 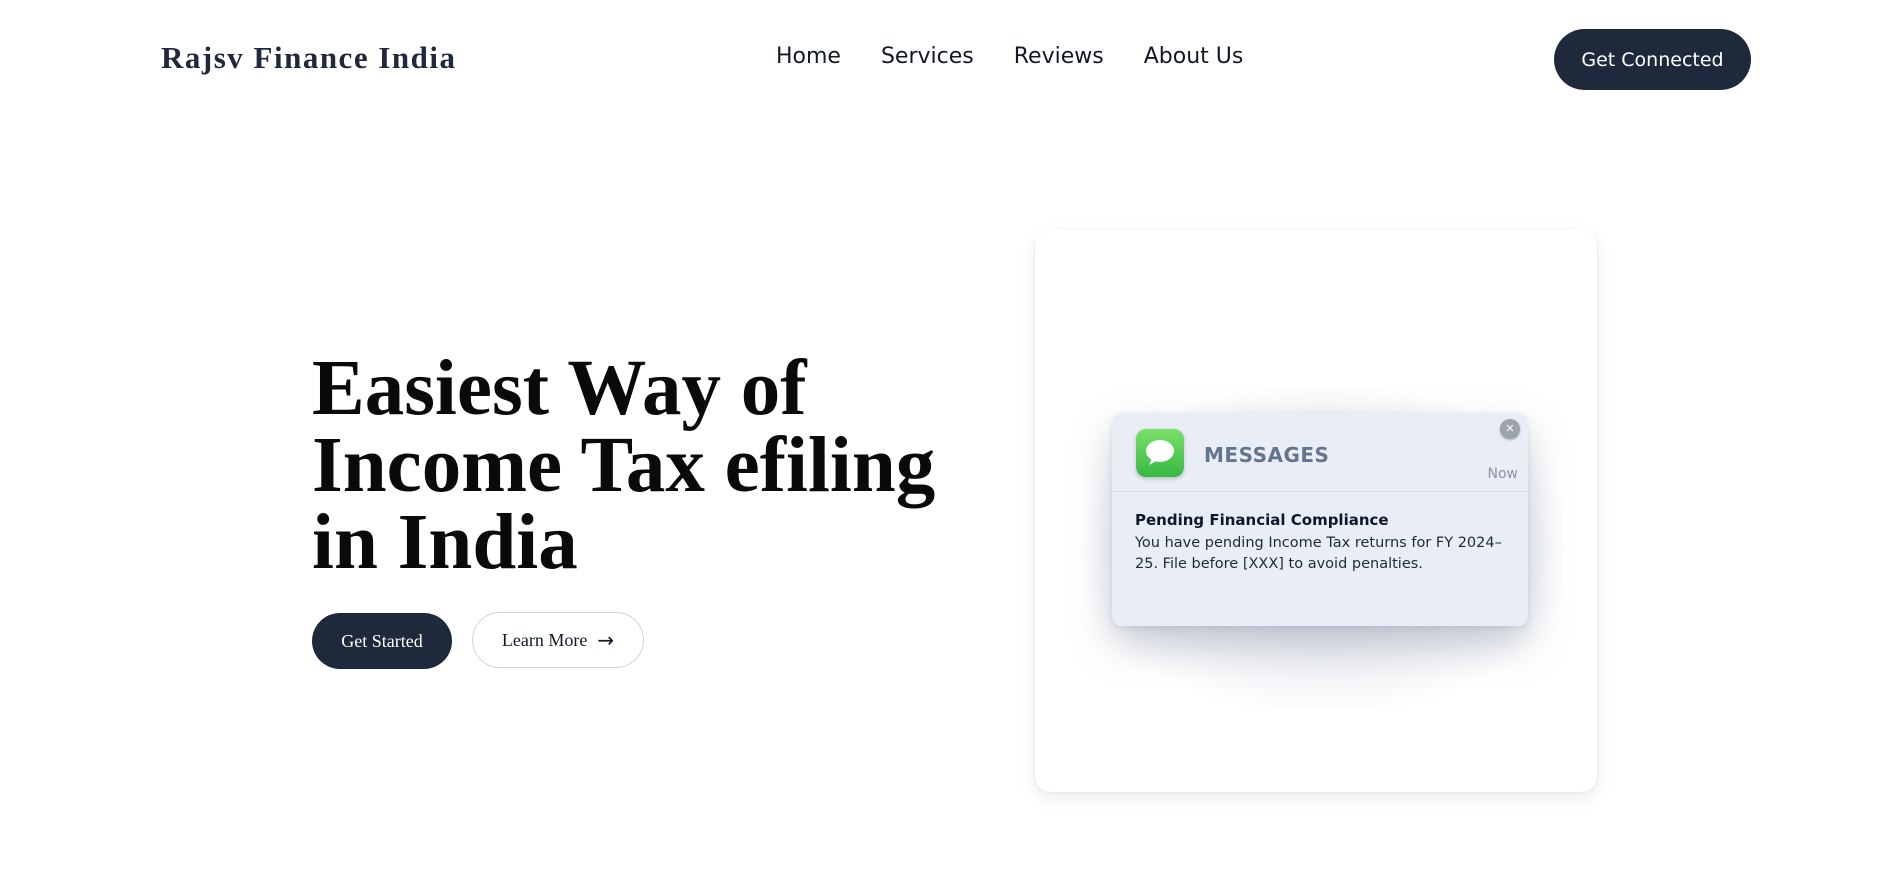 I want to click on nav-item-reviews: Reviews, so click(x=1059, y=56).